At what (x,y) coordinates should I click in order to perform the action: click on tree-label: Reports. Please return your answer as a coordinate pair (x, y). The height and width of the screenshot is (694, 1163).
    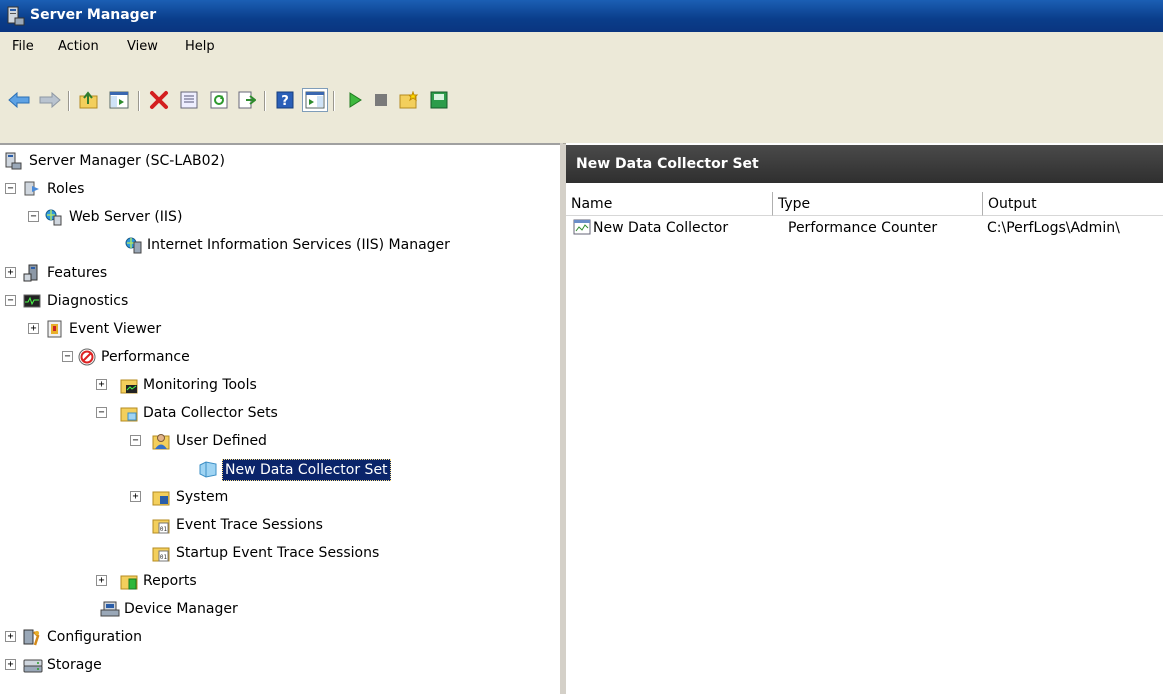
    Looking at the image, I should click on (170, 581).